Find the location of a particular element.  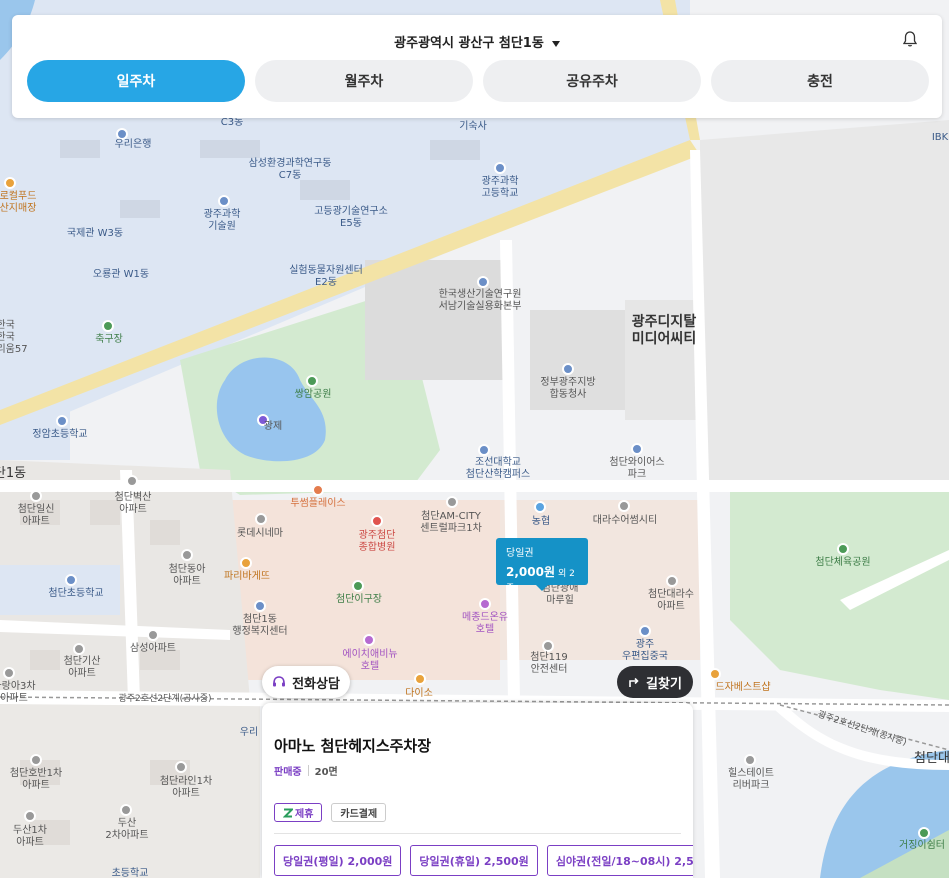

parking-lot-meta: 판매중 20면 is located at coordinates (306, 770).